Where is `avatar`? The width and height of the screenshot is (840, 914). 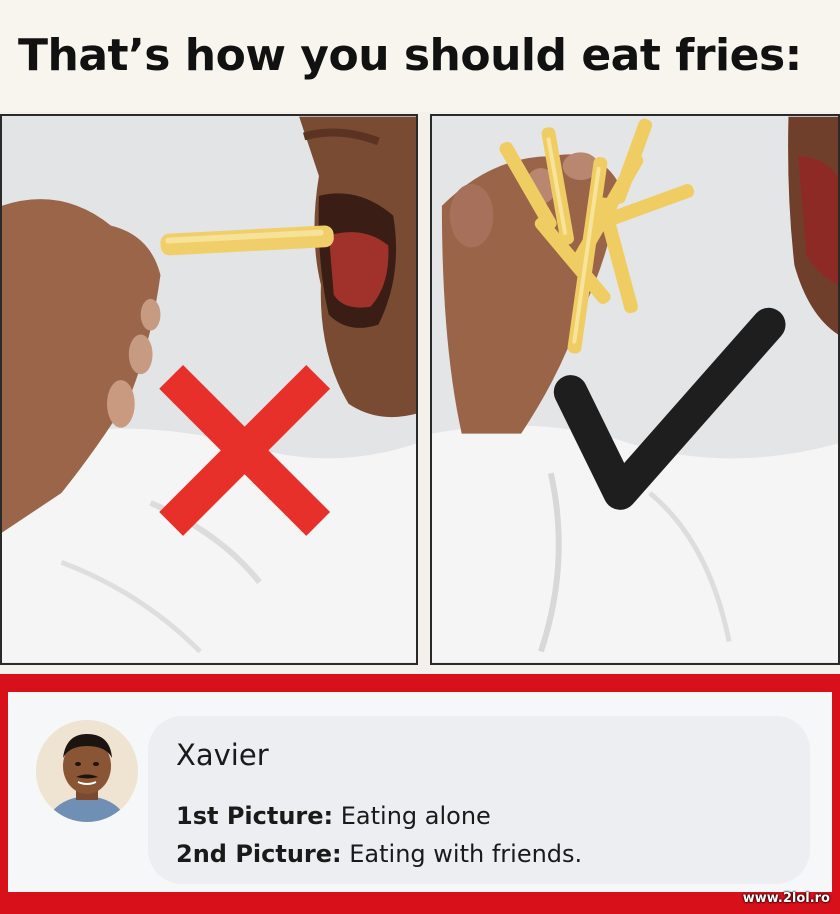
avatar is located at coordinates (87, 771).